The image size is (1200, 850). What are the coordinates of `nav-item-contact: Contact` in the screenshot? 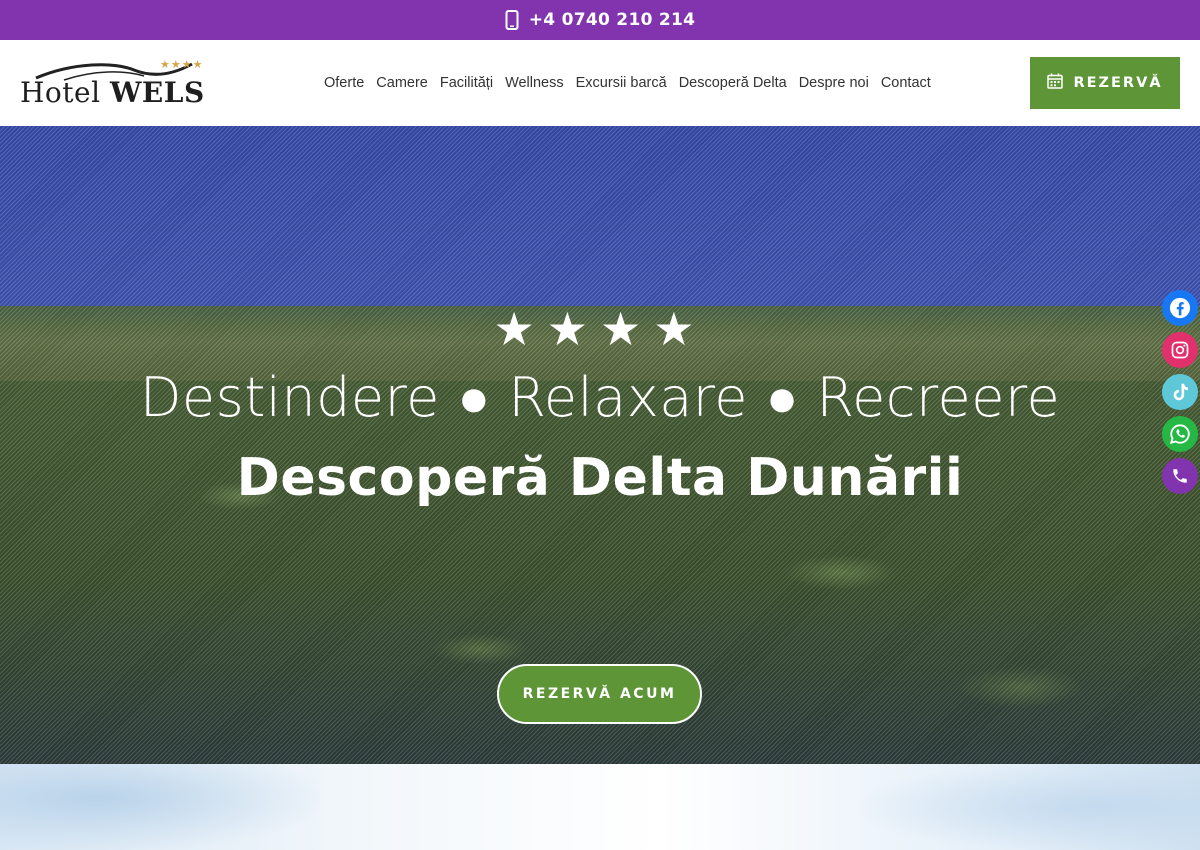 It's located at (906, 83).